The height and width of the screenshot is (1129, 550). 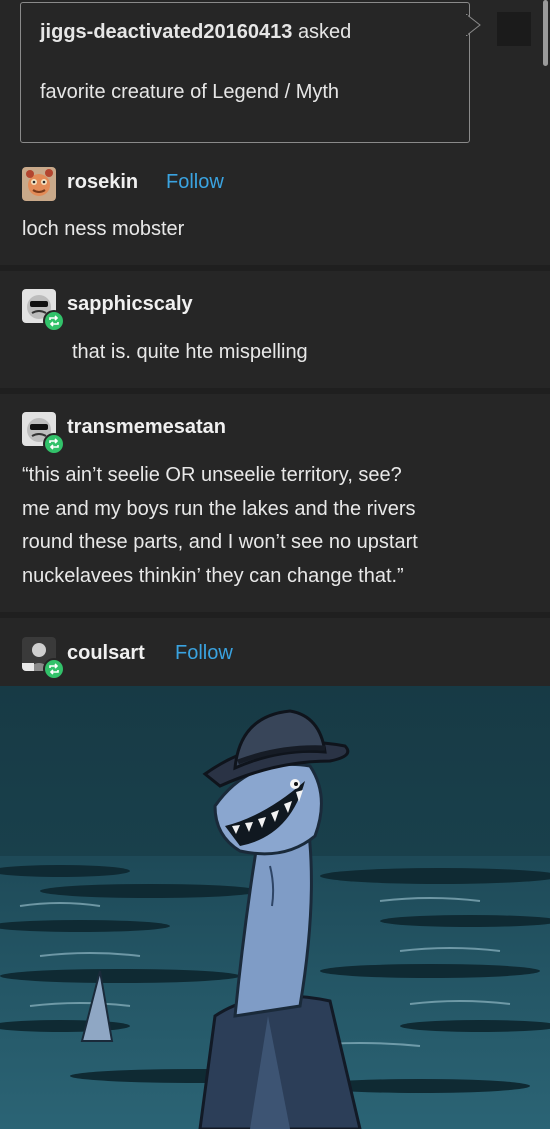 I want to click on post-text: loch ness mobster, so click(x=103, y=229).